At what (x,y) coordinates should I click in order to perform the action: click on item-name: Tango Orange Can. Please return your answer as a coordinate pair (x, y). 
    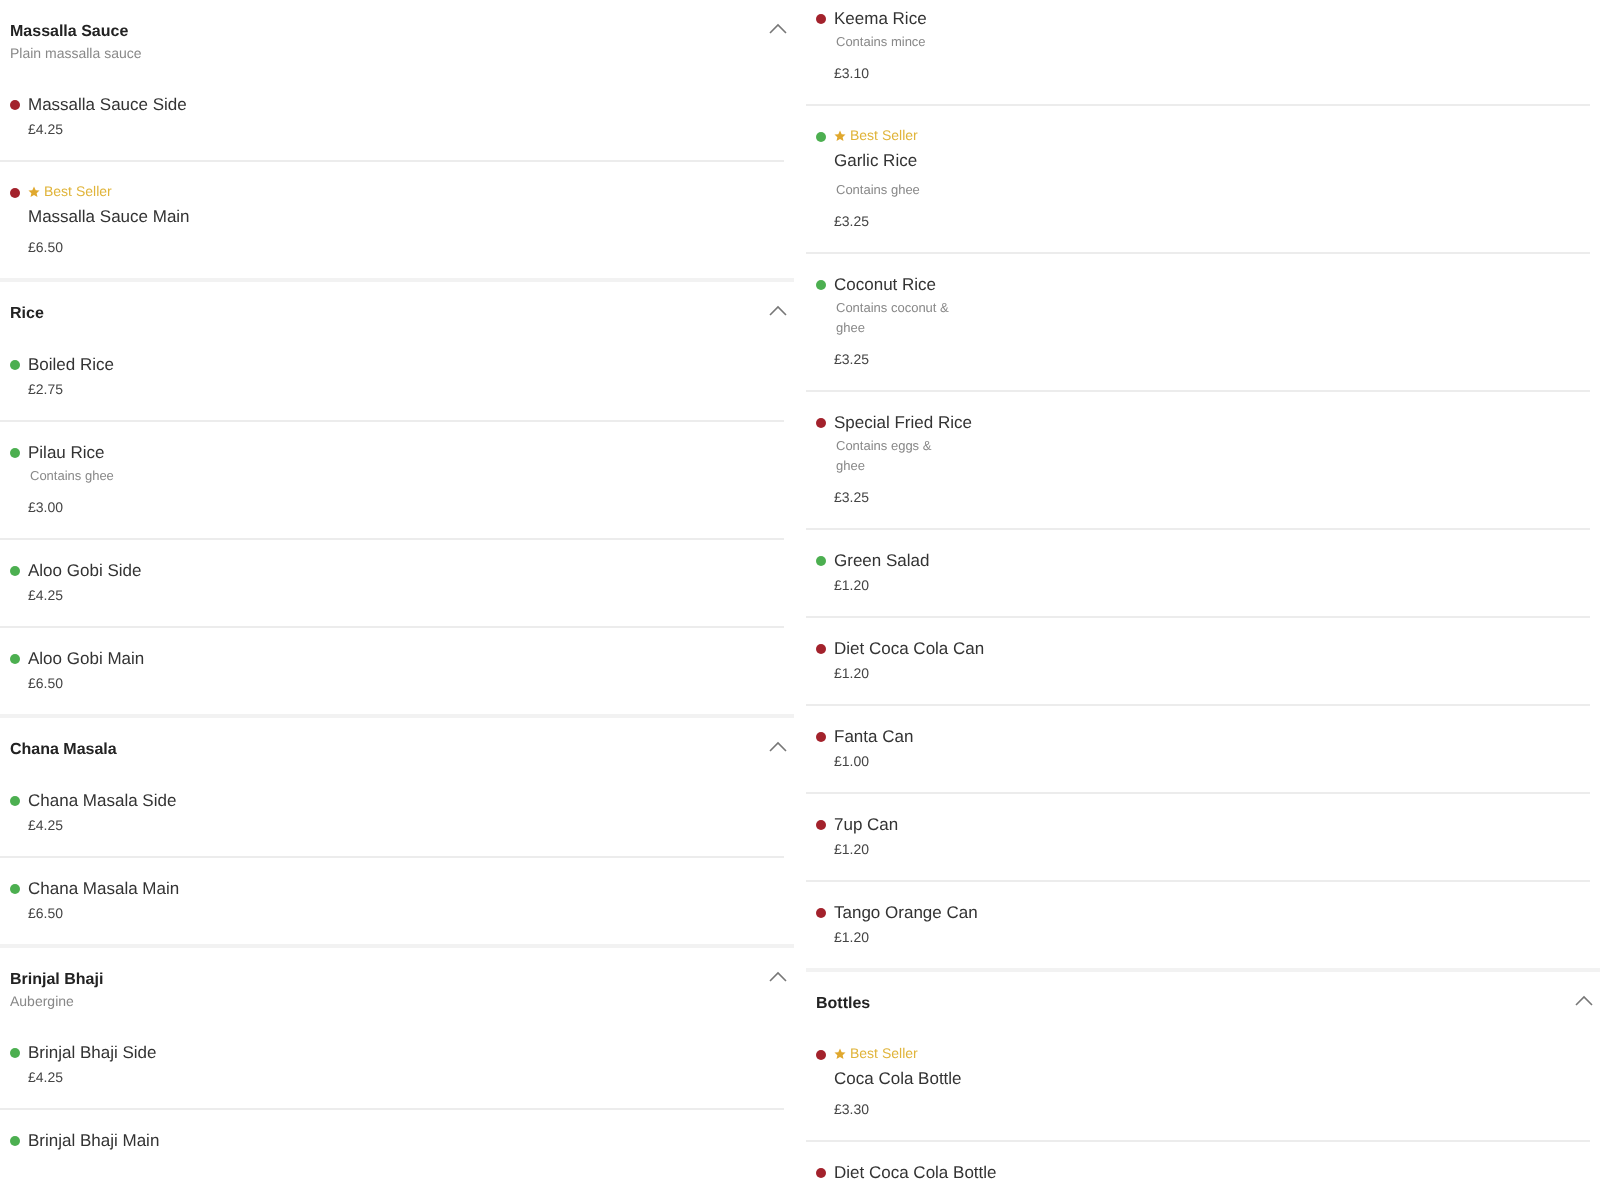
    Looking at the image, I should click on (906, 912).